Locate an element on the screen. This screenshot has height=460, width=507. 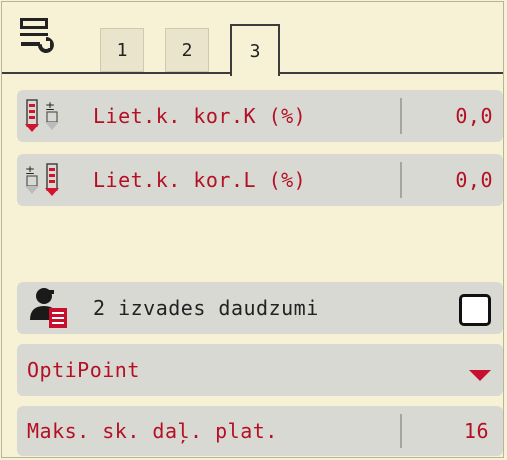
optipoint-dropdown: OptiPoint is located at coordinates (260, 370).